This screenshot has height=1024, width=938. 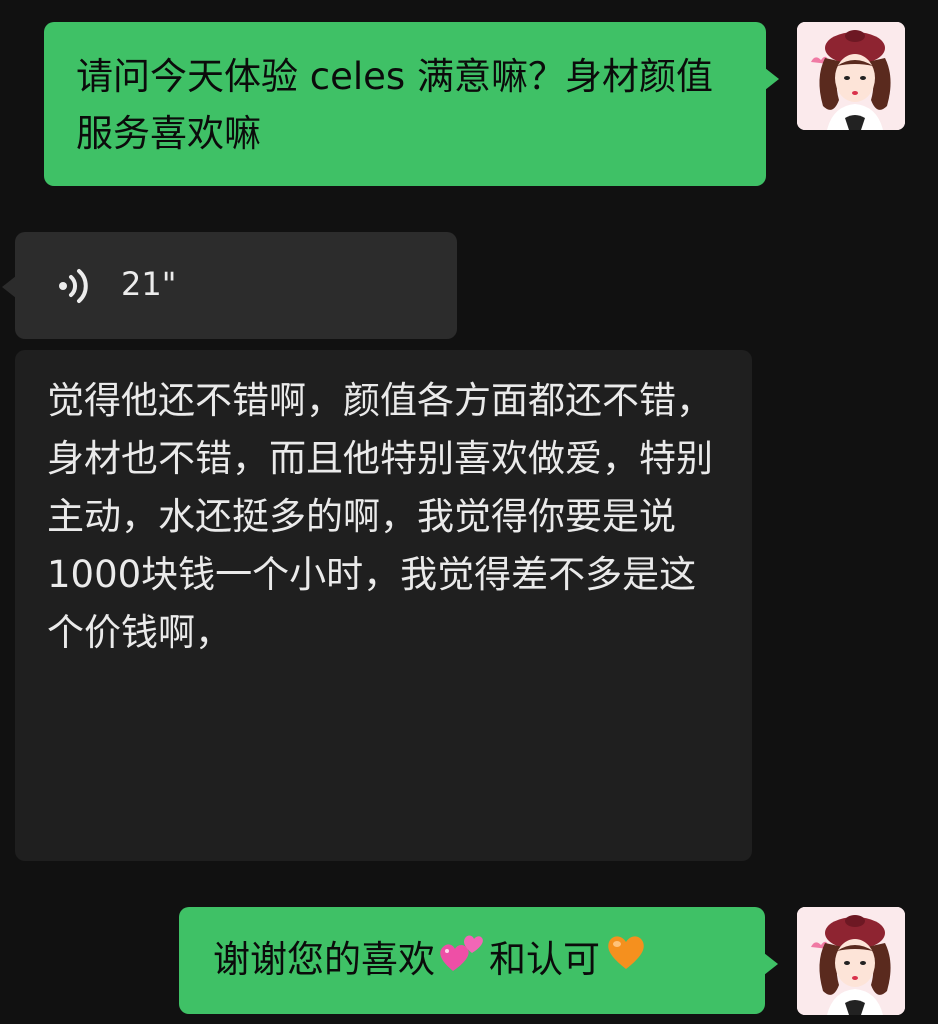 I want to click on voice-wave-icon, so click(x=76, y=286).